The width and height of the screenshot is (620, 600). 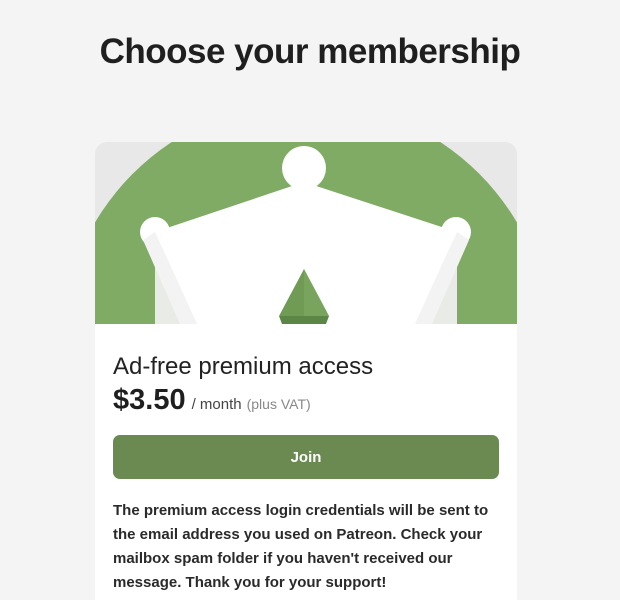 I want to click on tax-note: (plus VAT), so click(x=278, y=404).